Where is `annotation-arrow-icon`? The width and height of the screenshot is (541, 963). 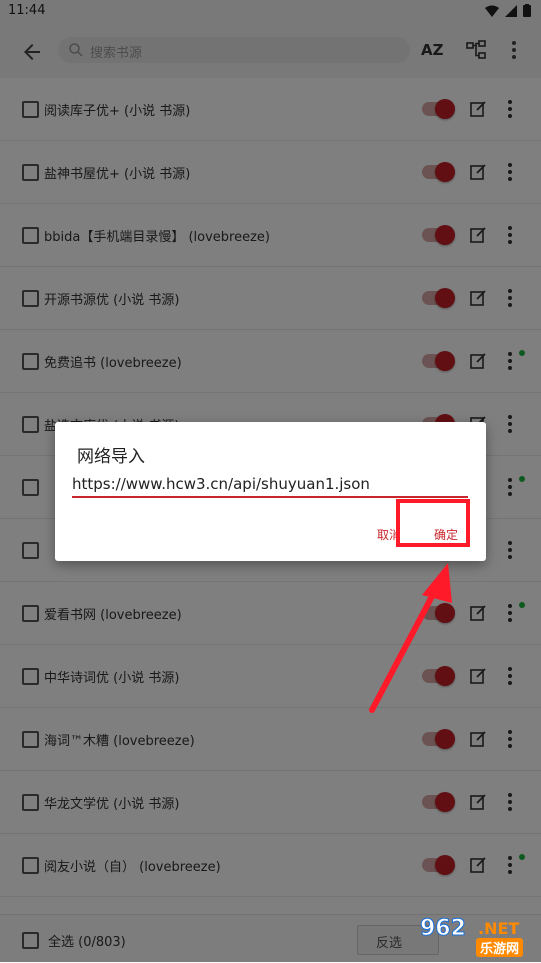
annotation-arrow-icon is located at coordinates (410, 638).